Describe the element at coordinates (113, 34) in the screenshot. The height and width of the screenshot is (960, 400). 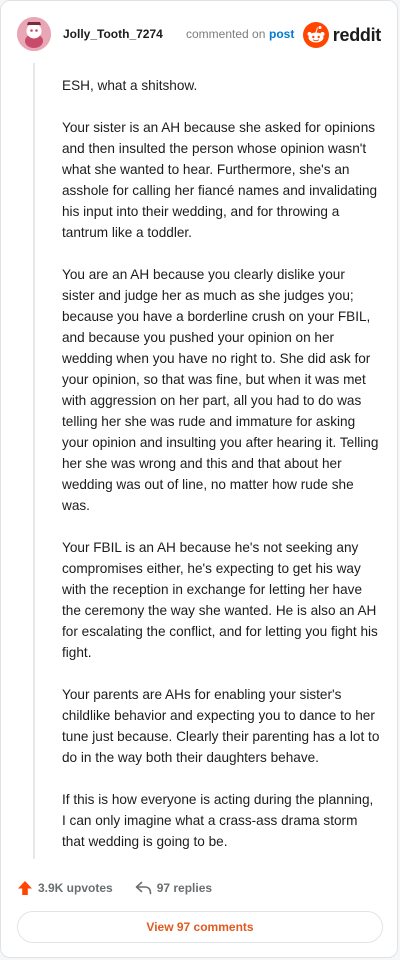
I see `username: Jolly_Tooth_7274` at that location.